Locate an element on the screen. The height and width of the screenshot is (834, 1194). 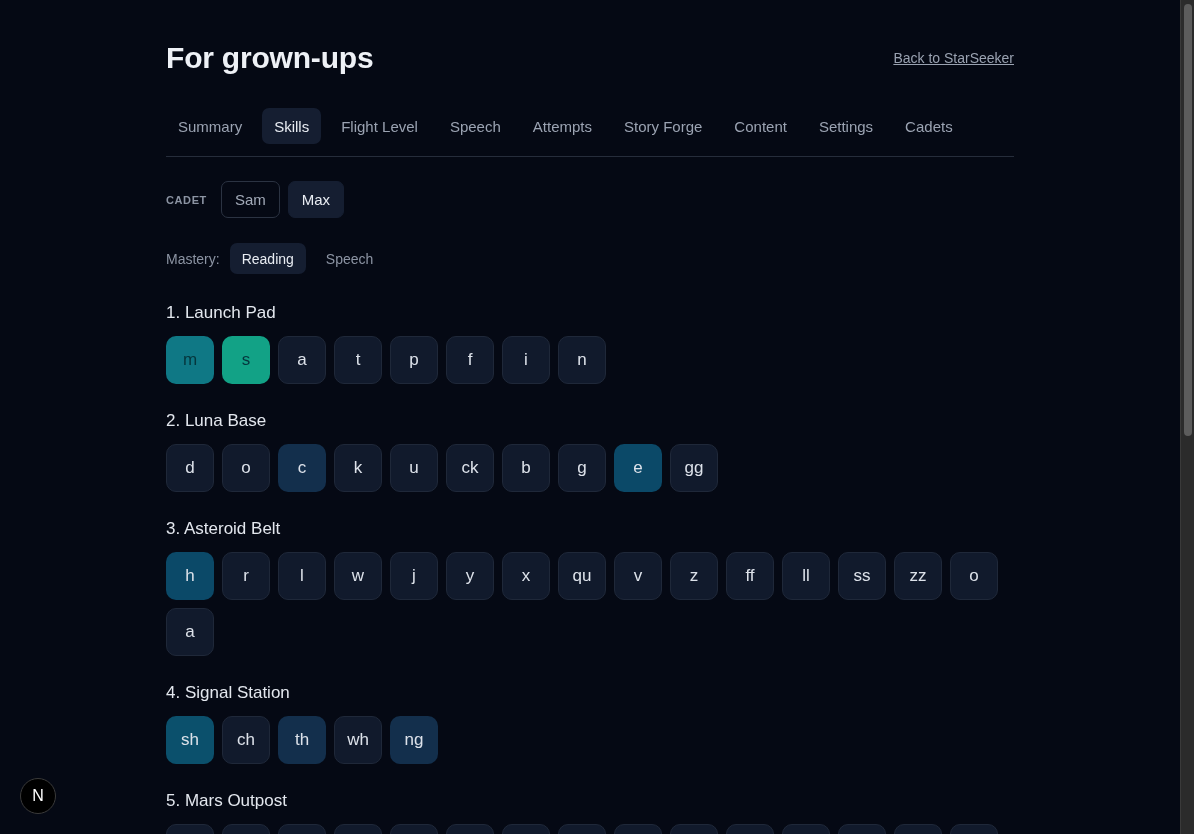
skill-tile: k is located at coordinates (358, 468).